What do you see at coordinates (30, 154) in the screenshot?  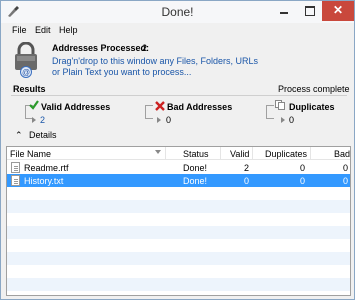 I see `column-file-name: File Name` at bounding box center [30, 154].